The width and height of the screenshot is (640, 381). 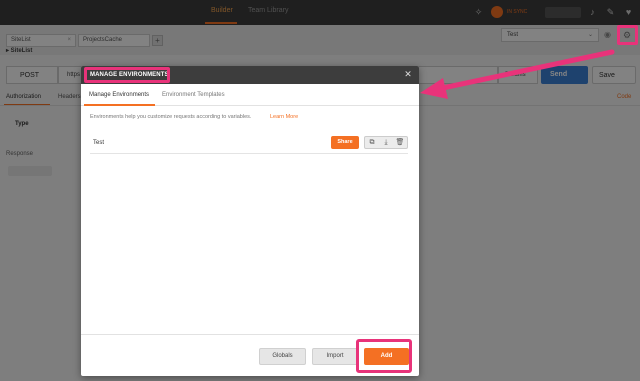 What do you see at coordinates (400, 143) in the screenshot?
I see `trash-icon: 🗑` at bounding box center [400, 143].